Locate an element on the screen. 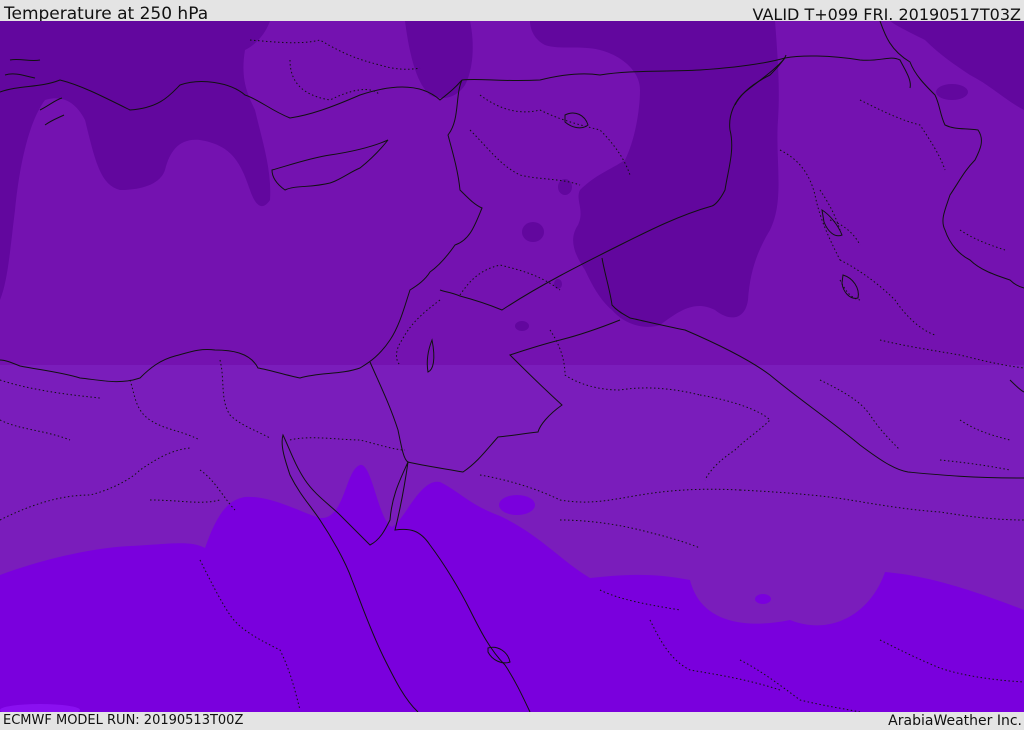  model-run-label: ECMWF MODEL RUN: 20190513T00Z is located at coordinates (123, 720).